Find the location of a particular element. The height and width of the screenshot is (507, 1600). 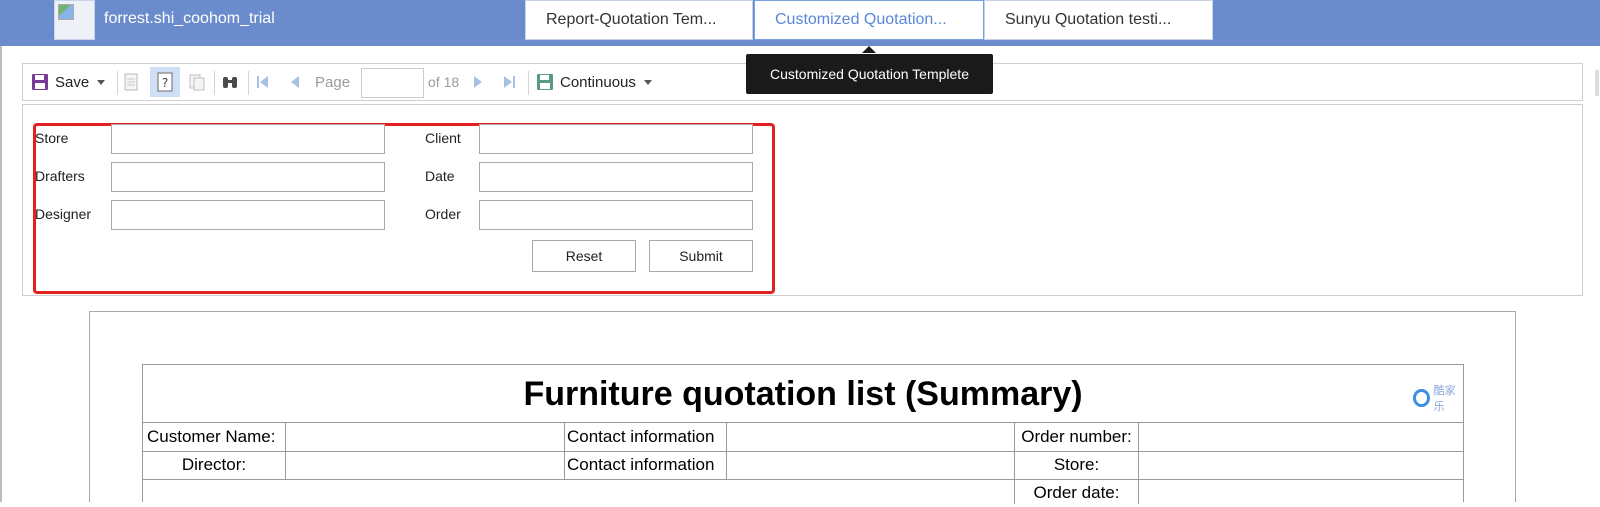

order-number-label: Order number: is located at coordinates (1076, 436).